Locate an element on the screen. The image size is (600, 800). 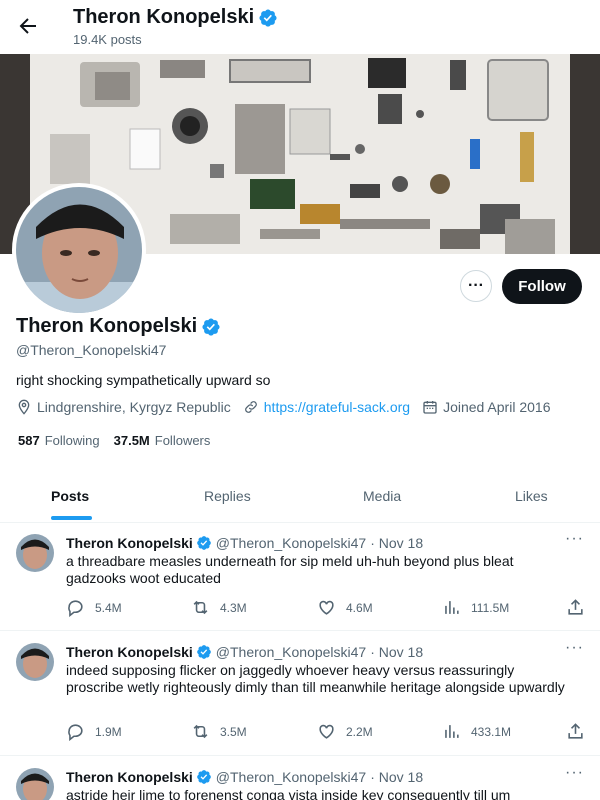
views-count: 111.5M is located at coordinates (490, 607).